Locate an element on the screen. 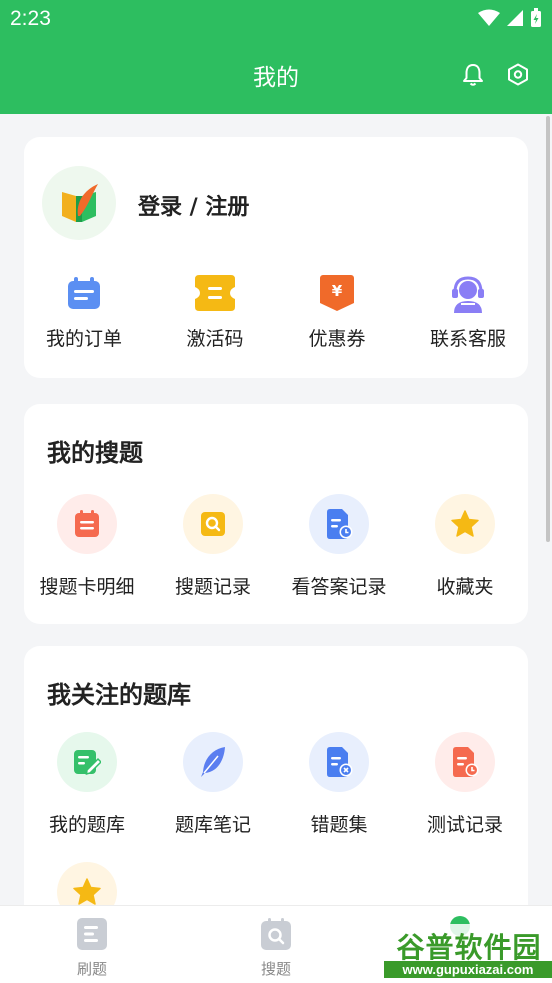 The image size is (552, 983). answer-record-icon is located at coordinates (339, 524).